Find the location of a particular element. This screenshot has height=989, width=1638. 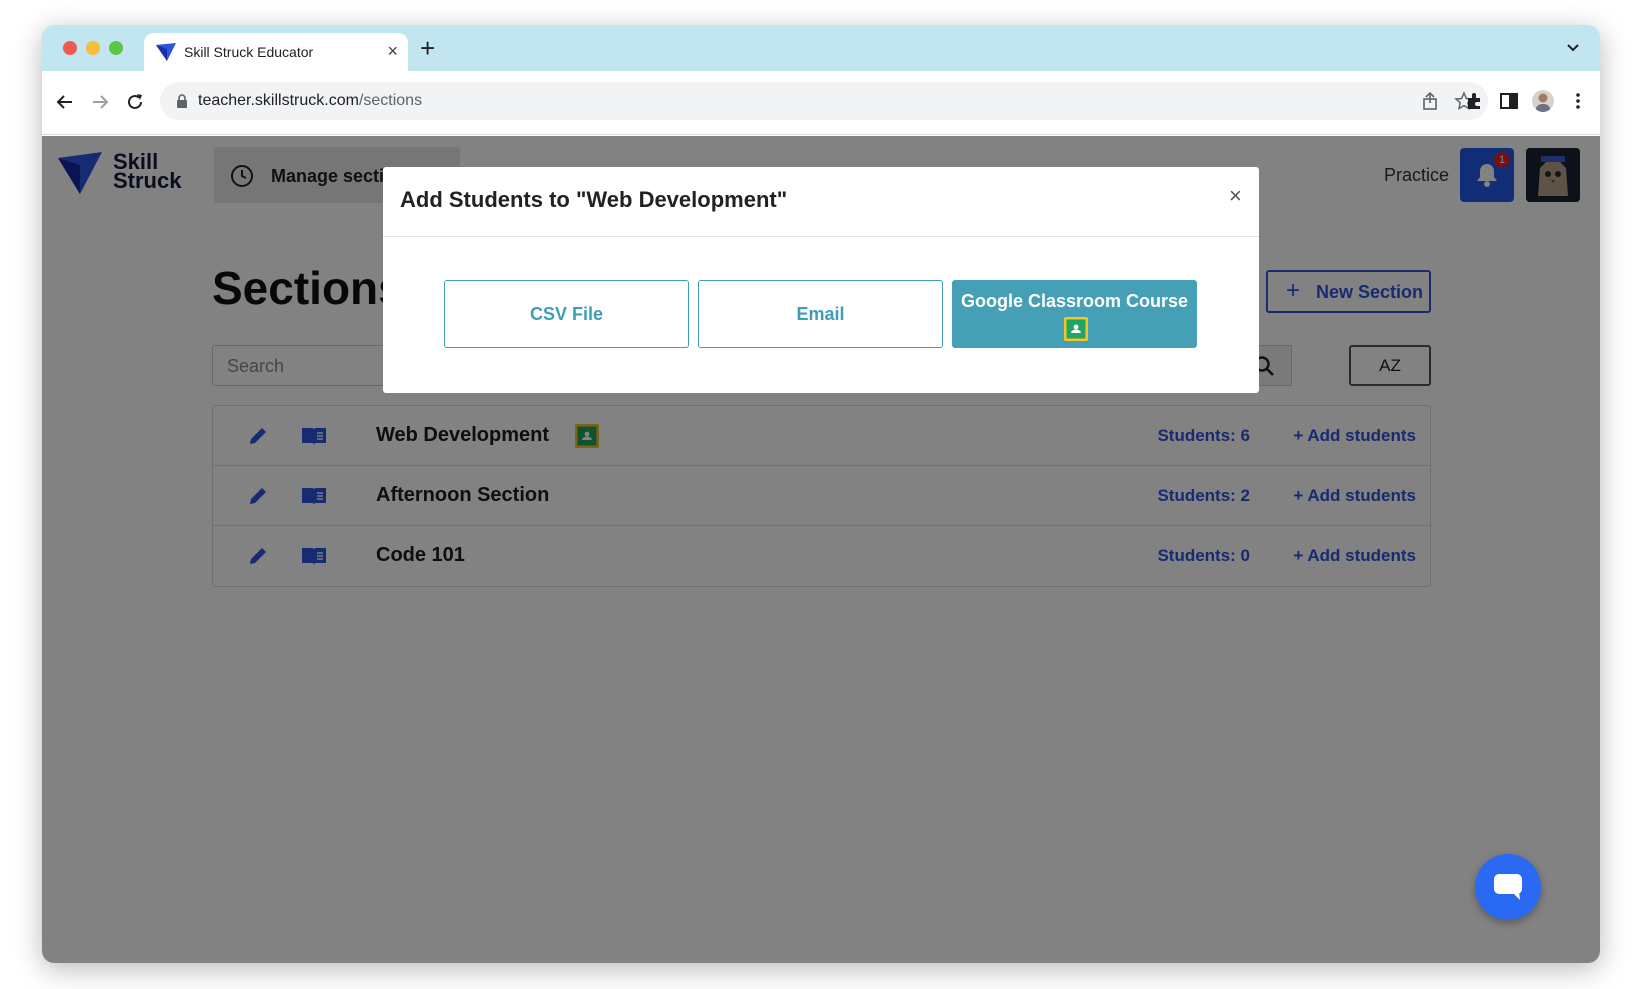

email-label: Email is located at coordinates (820, 314).